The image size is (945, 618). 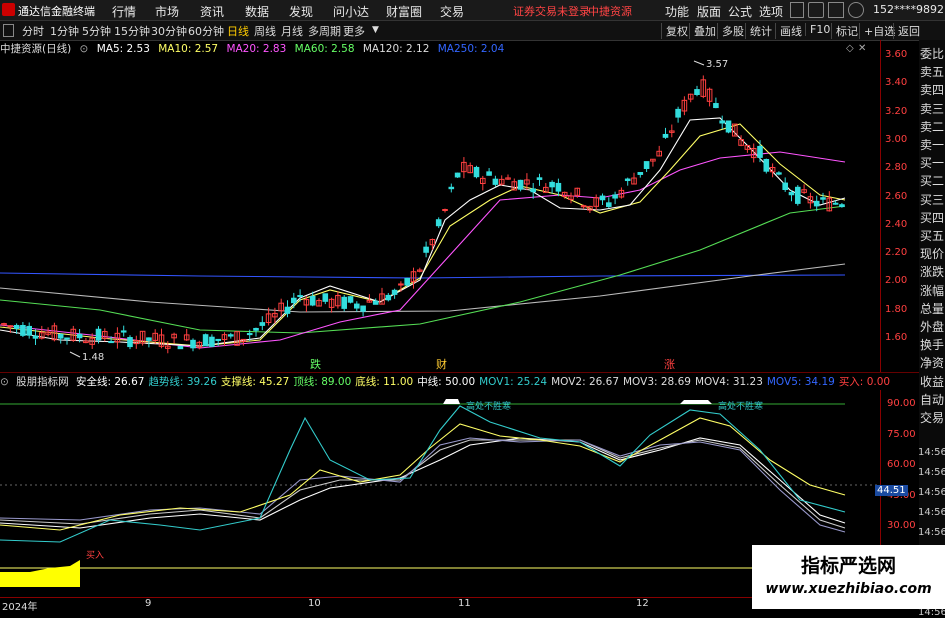 What do you see at coordinates (124, 11) in the screenshot?
I see `menu-item-hangqing: 行情` at bounding box center [124, 11].